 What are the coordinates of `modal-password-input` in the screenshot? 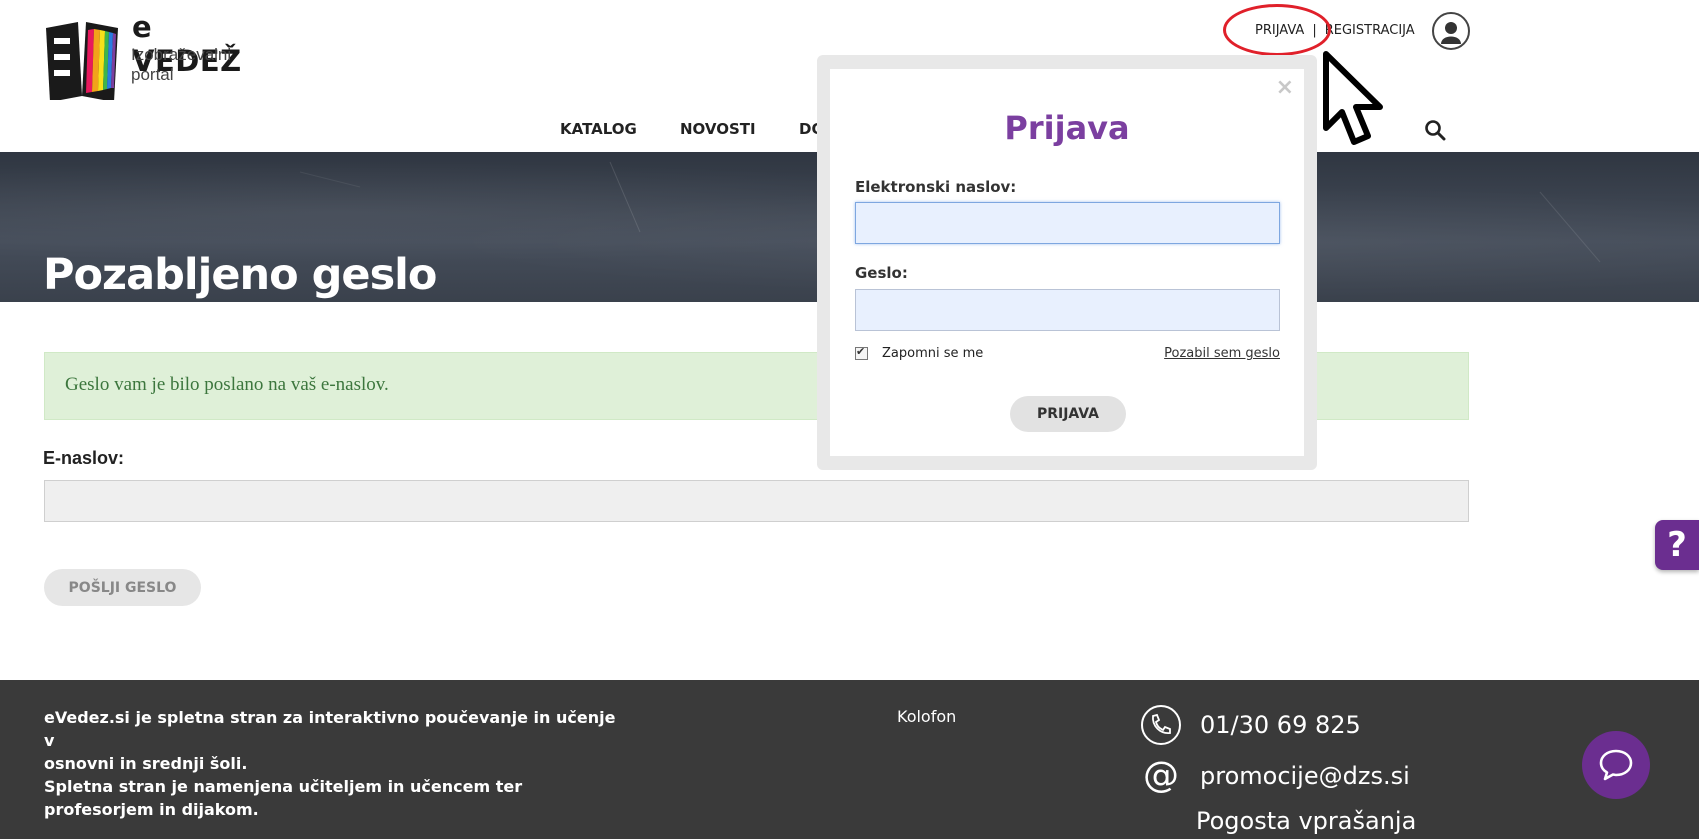 It's located at (1067, 310).